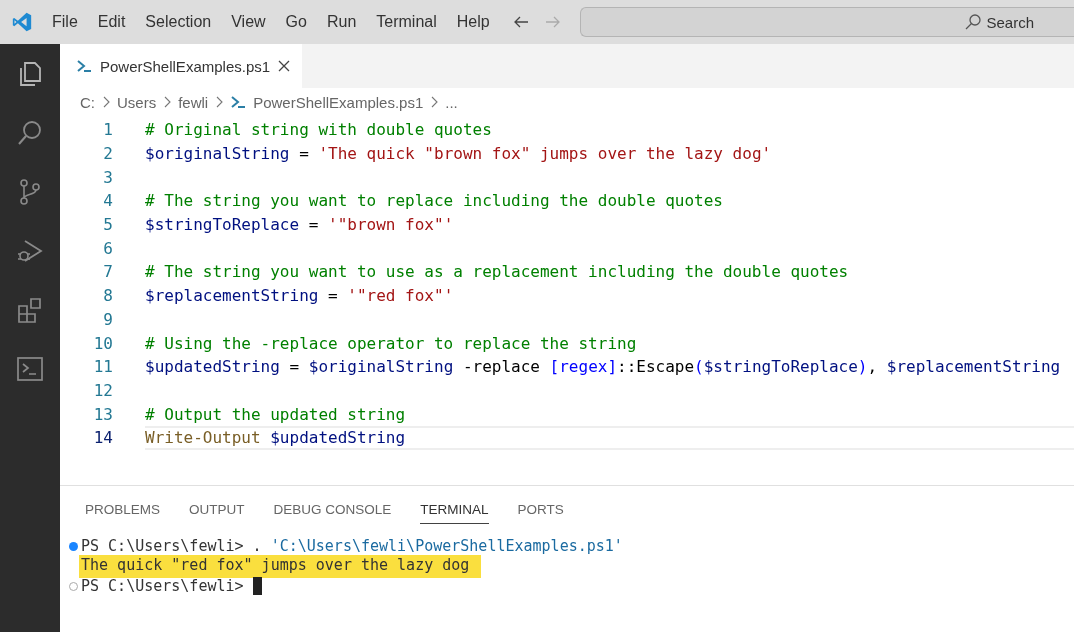  What do you see at coordinates (338, 102) in the screenshot?
I see `breadcrumb-item: PowerShellExamples.ps1` at bounding box center [338, 102].